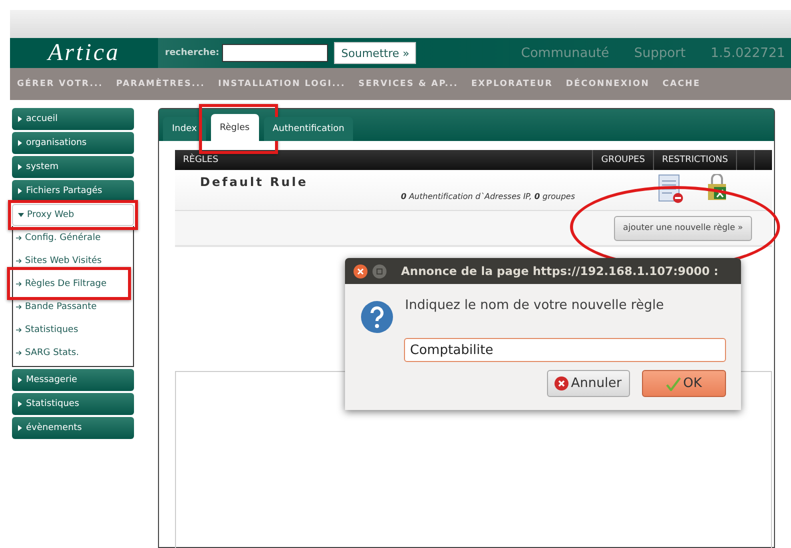 This screenshot has height=548, width=791. I want to click on cancel-button: Annuler, so click(588, 383).